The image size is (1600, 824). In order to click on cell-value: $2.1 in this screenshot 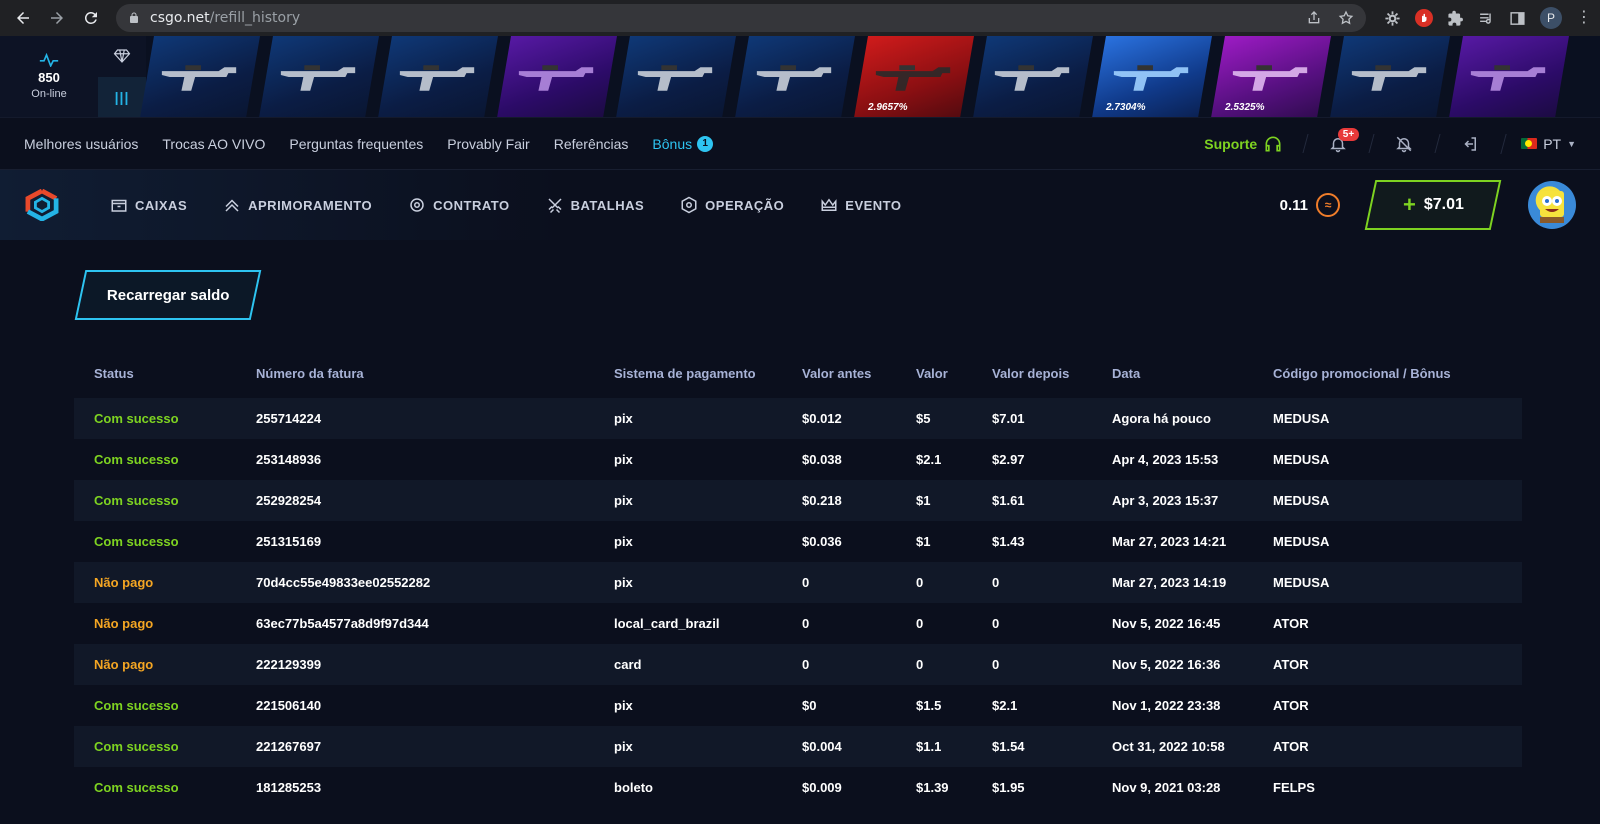, I will do `click(929, 459)`.